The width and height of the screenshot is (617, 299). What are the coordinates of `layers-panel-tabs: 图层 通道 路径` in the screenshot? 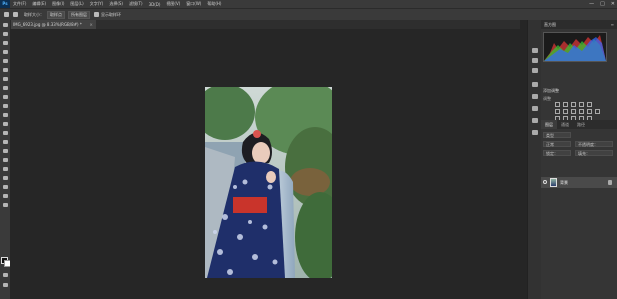 It's located at (579, 124).